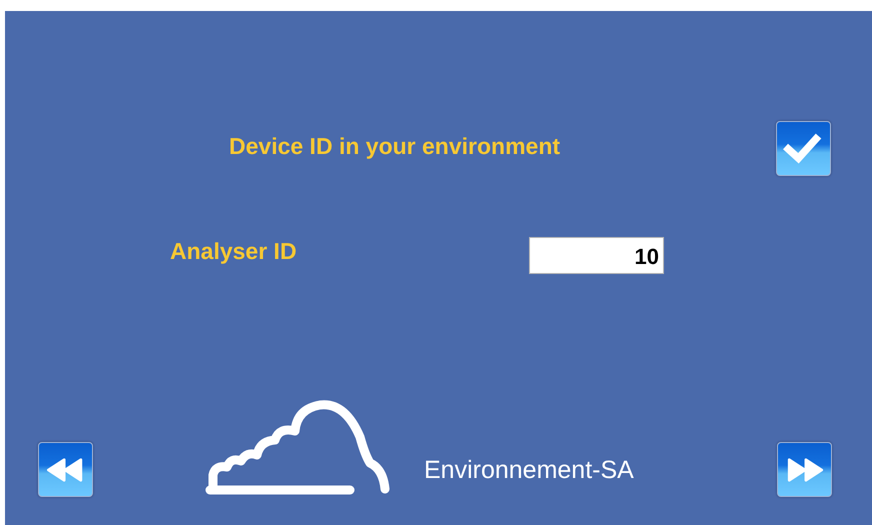 Image resolution: width=872 pixels, height=525 pixels. Describe the element at coordinates (596, 255) in the screenshot. I see `input-field: 10` at that location.